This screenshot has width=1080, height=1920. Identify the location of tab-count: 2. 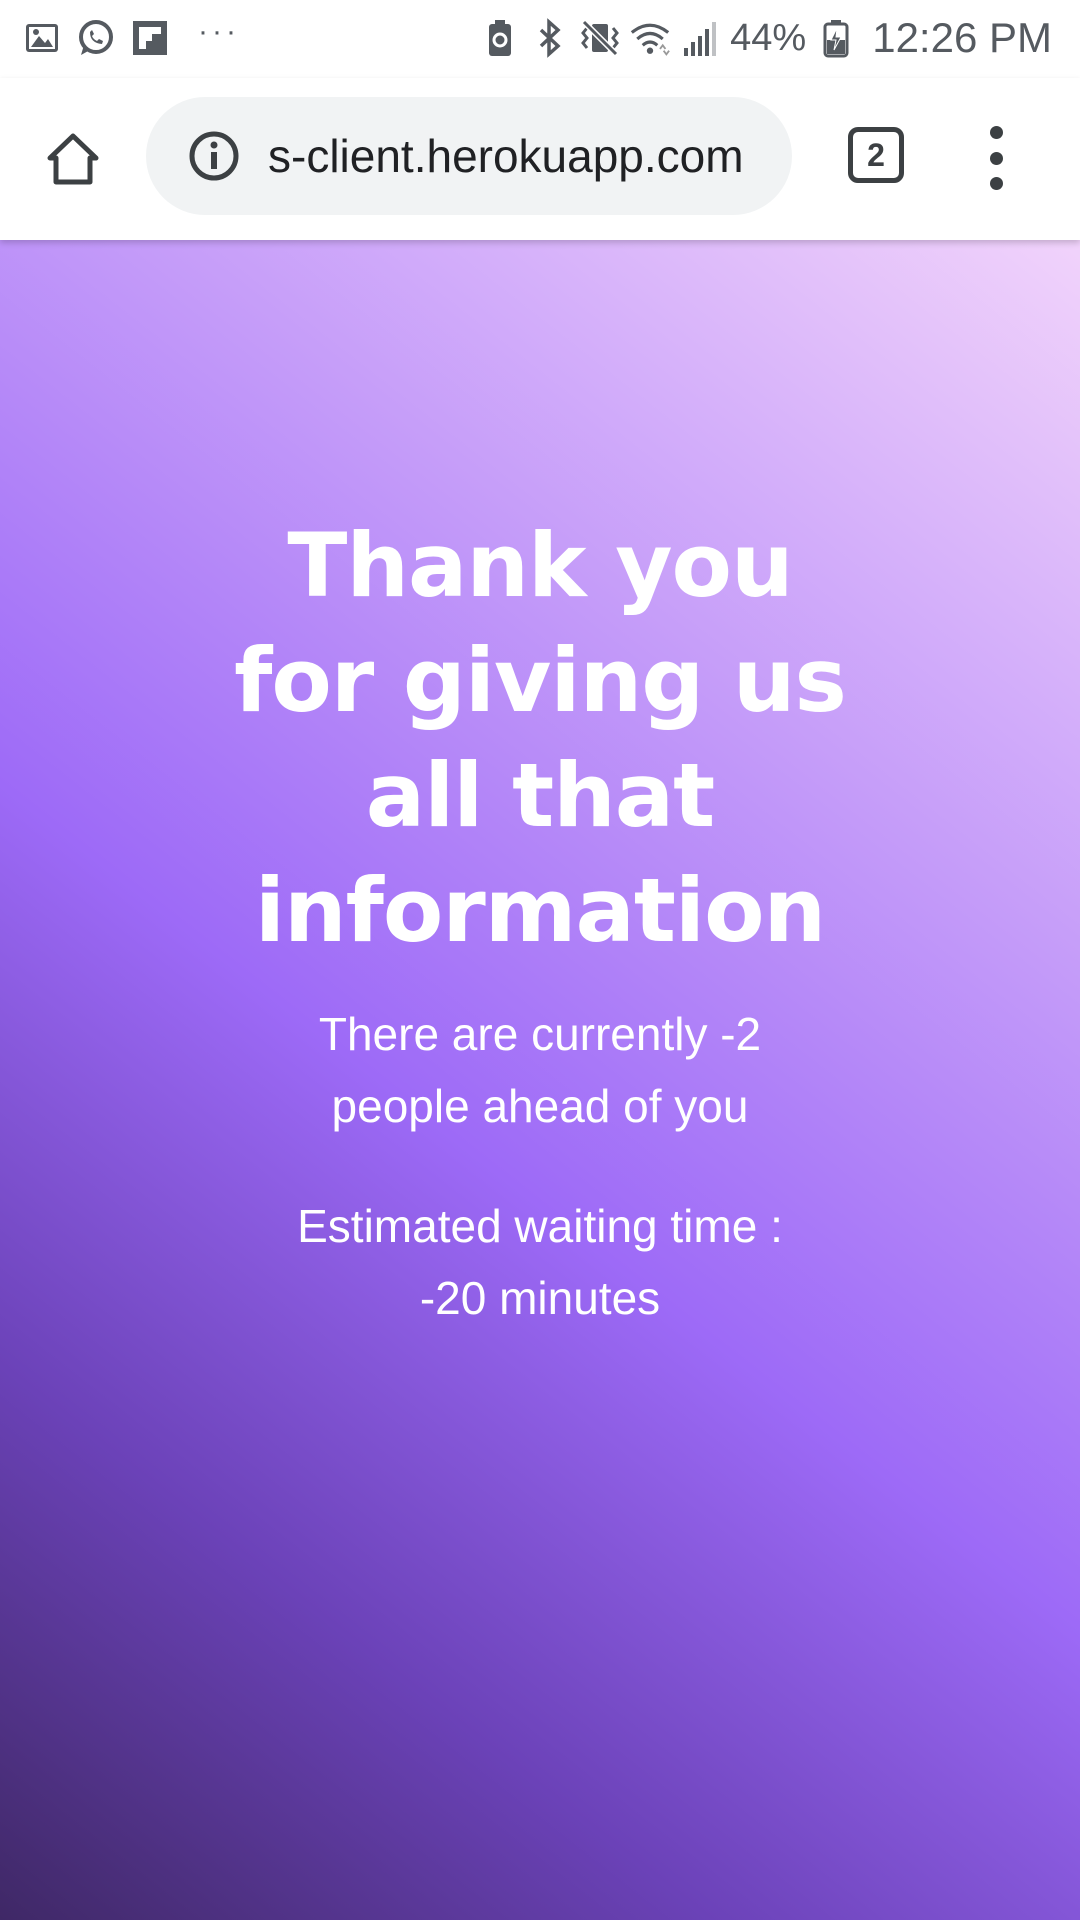
(876, 154).